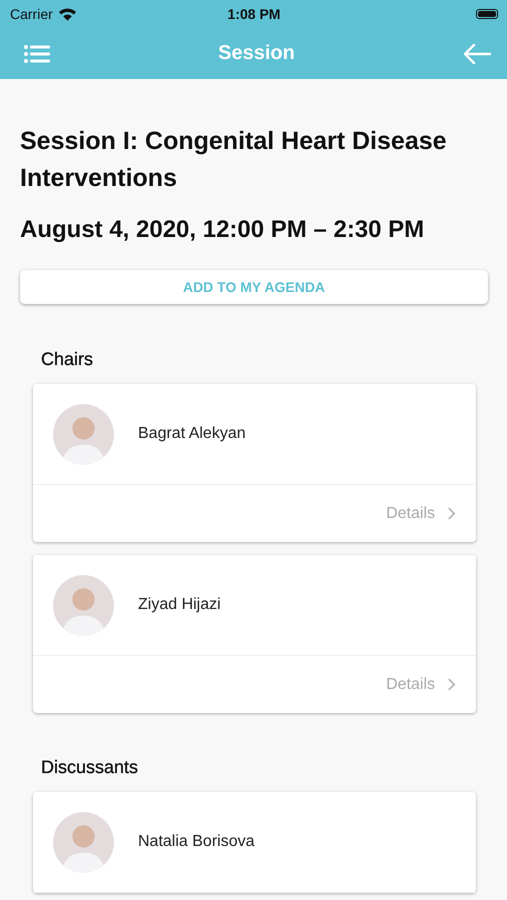 This screenshot has height=900, width=507. What do you see at coordinates (192, 434) in the screenshot?
I see `person-name: Bagrat Alekyan` at bounding box center [192, 434].